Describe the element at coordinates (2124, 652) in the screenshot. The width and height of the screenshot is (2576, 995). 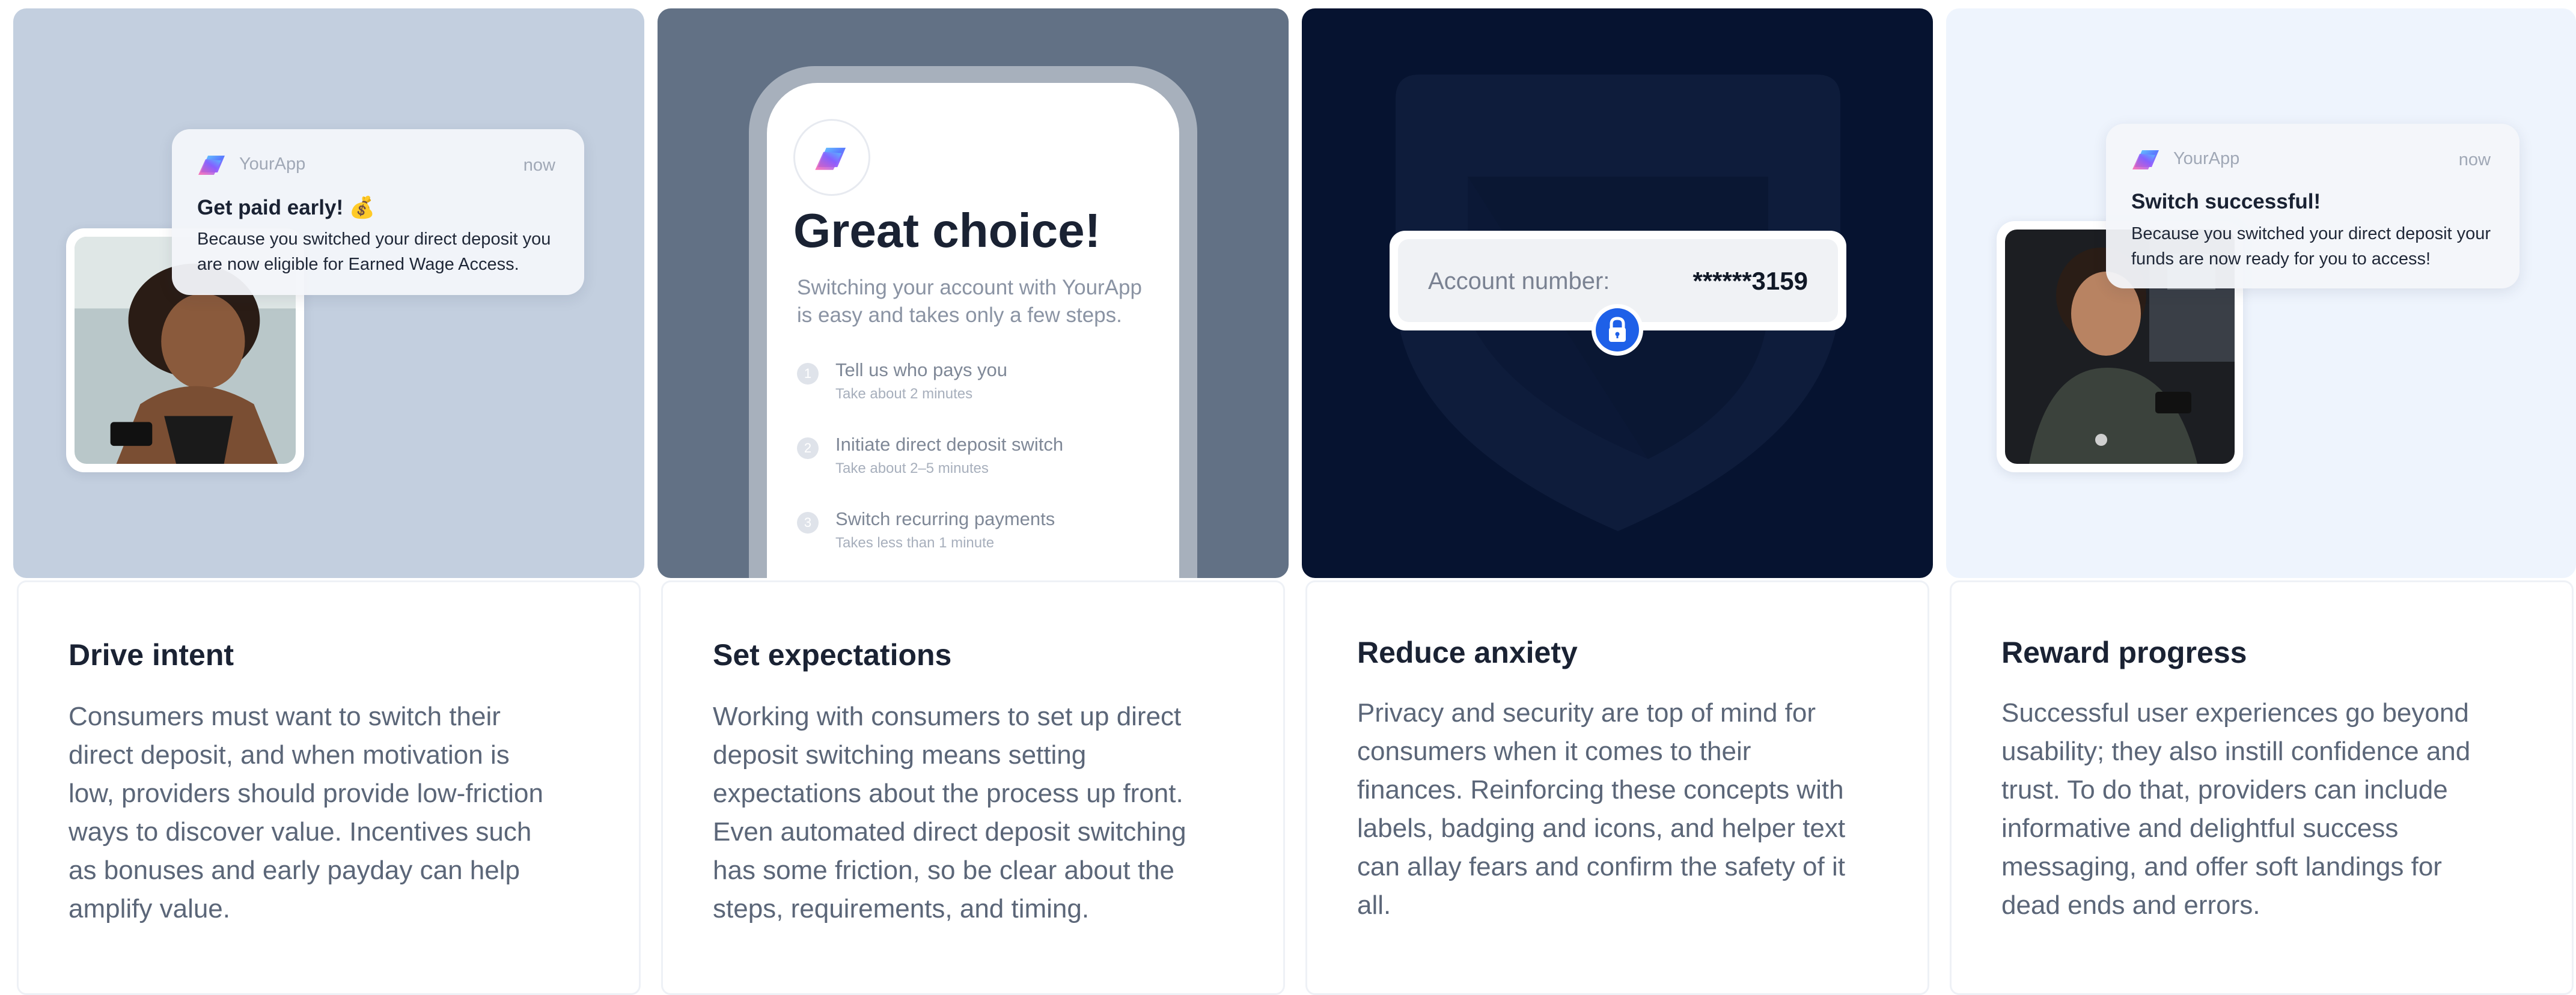
I see `card-title: Reward progress` at that location.